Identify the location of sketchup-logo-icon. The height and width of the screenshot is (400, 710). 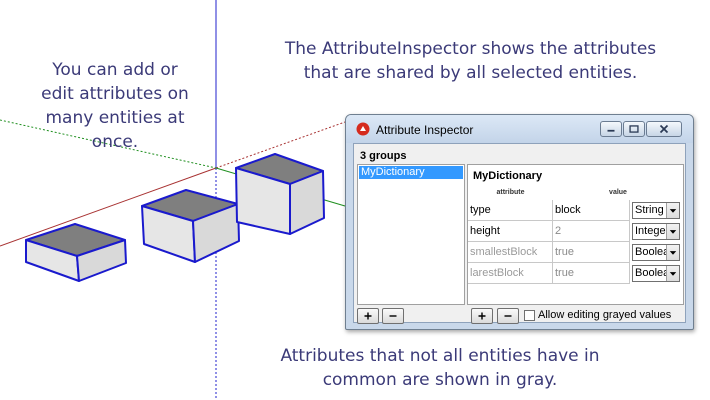
(363, 129).